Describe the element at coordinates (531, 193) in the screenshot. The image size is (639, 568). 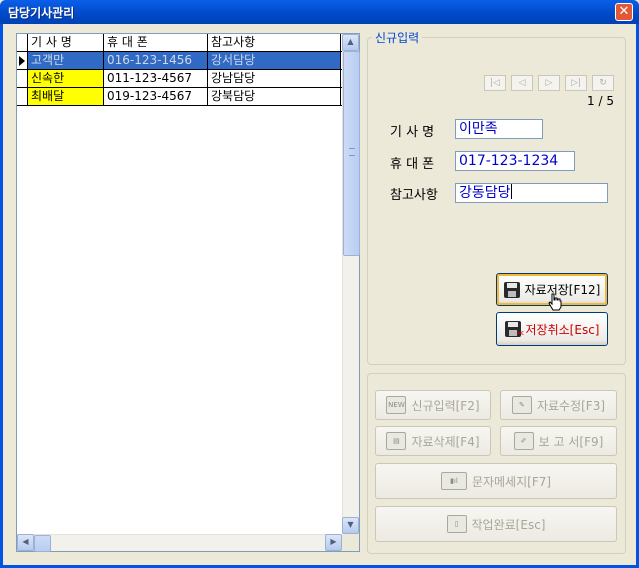
I see `note-field: 강동담당` at that location.